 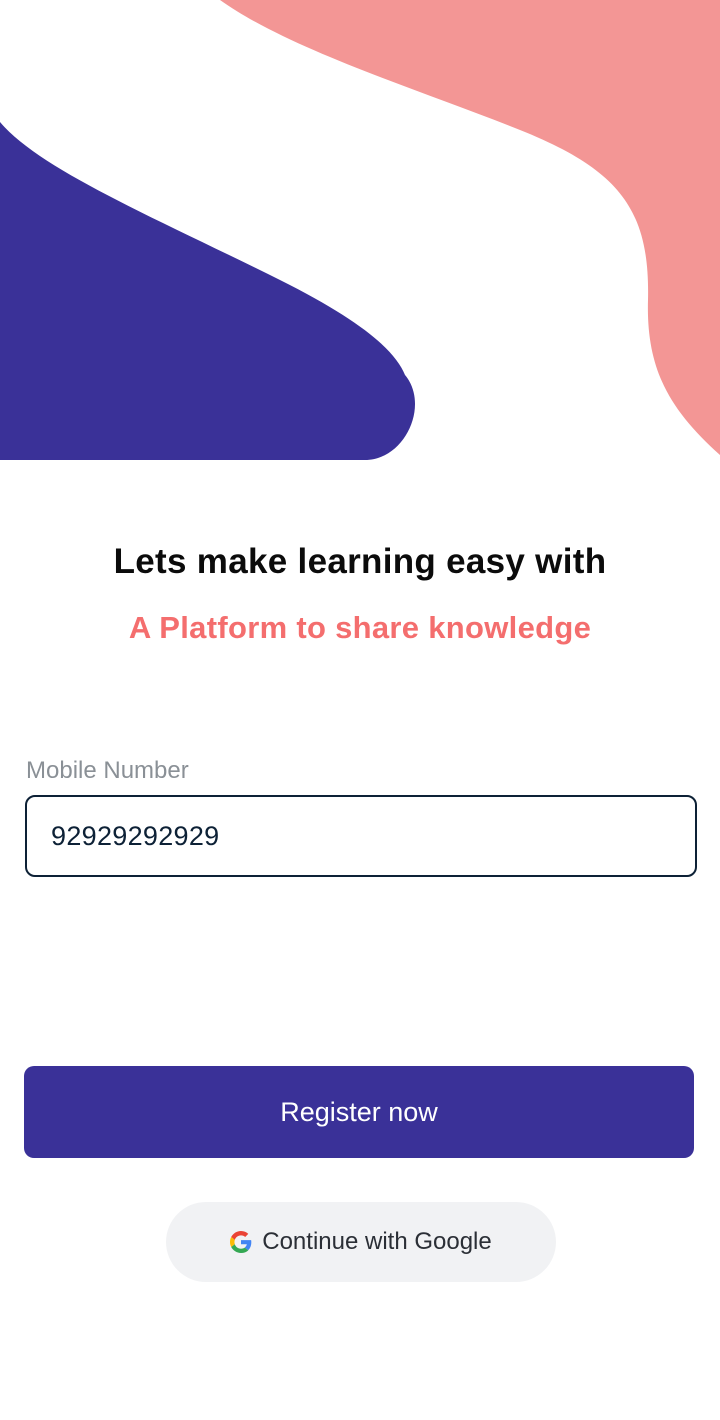 I want to click on mobile-number-label: Mobile Number, so click(x=107, y=770).